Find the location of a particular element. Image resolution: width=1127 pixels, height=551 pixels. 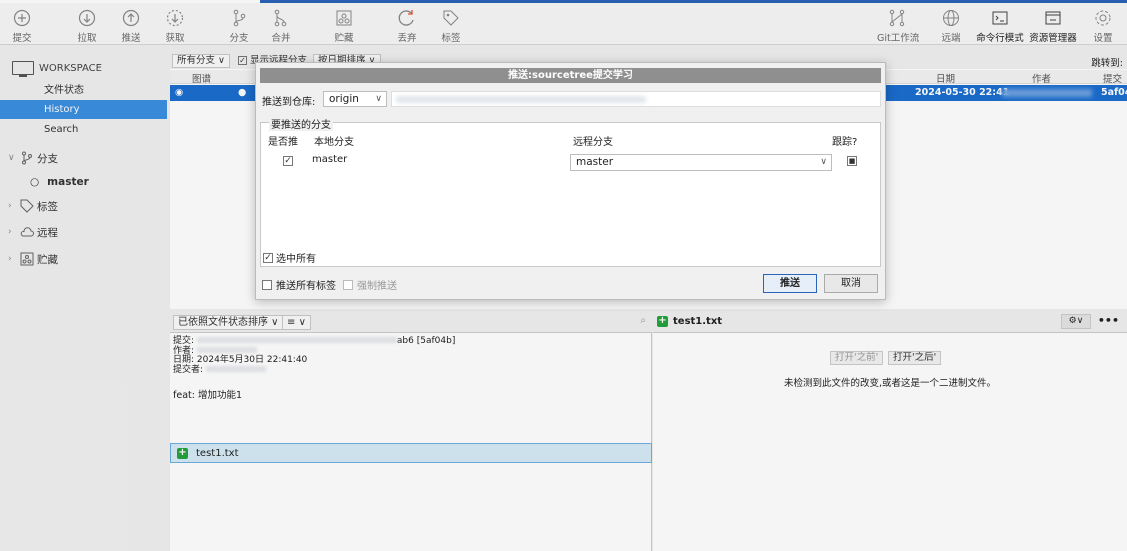

select-all-checkbox: ✓ 选中所有 is located at coordinates (289, 257).